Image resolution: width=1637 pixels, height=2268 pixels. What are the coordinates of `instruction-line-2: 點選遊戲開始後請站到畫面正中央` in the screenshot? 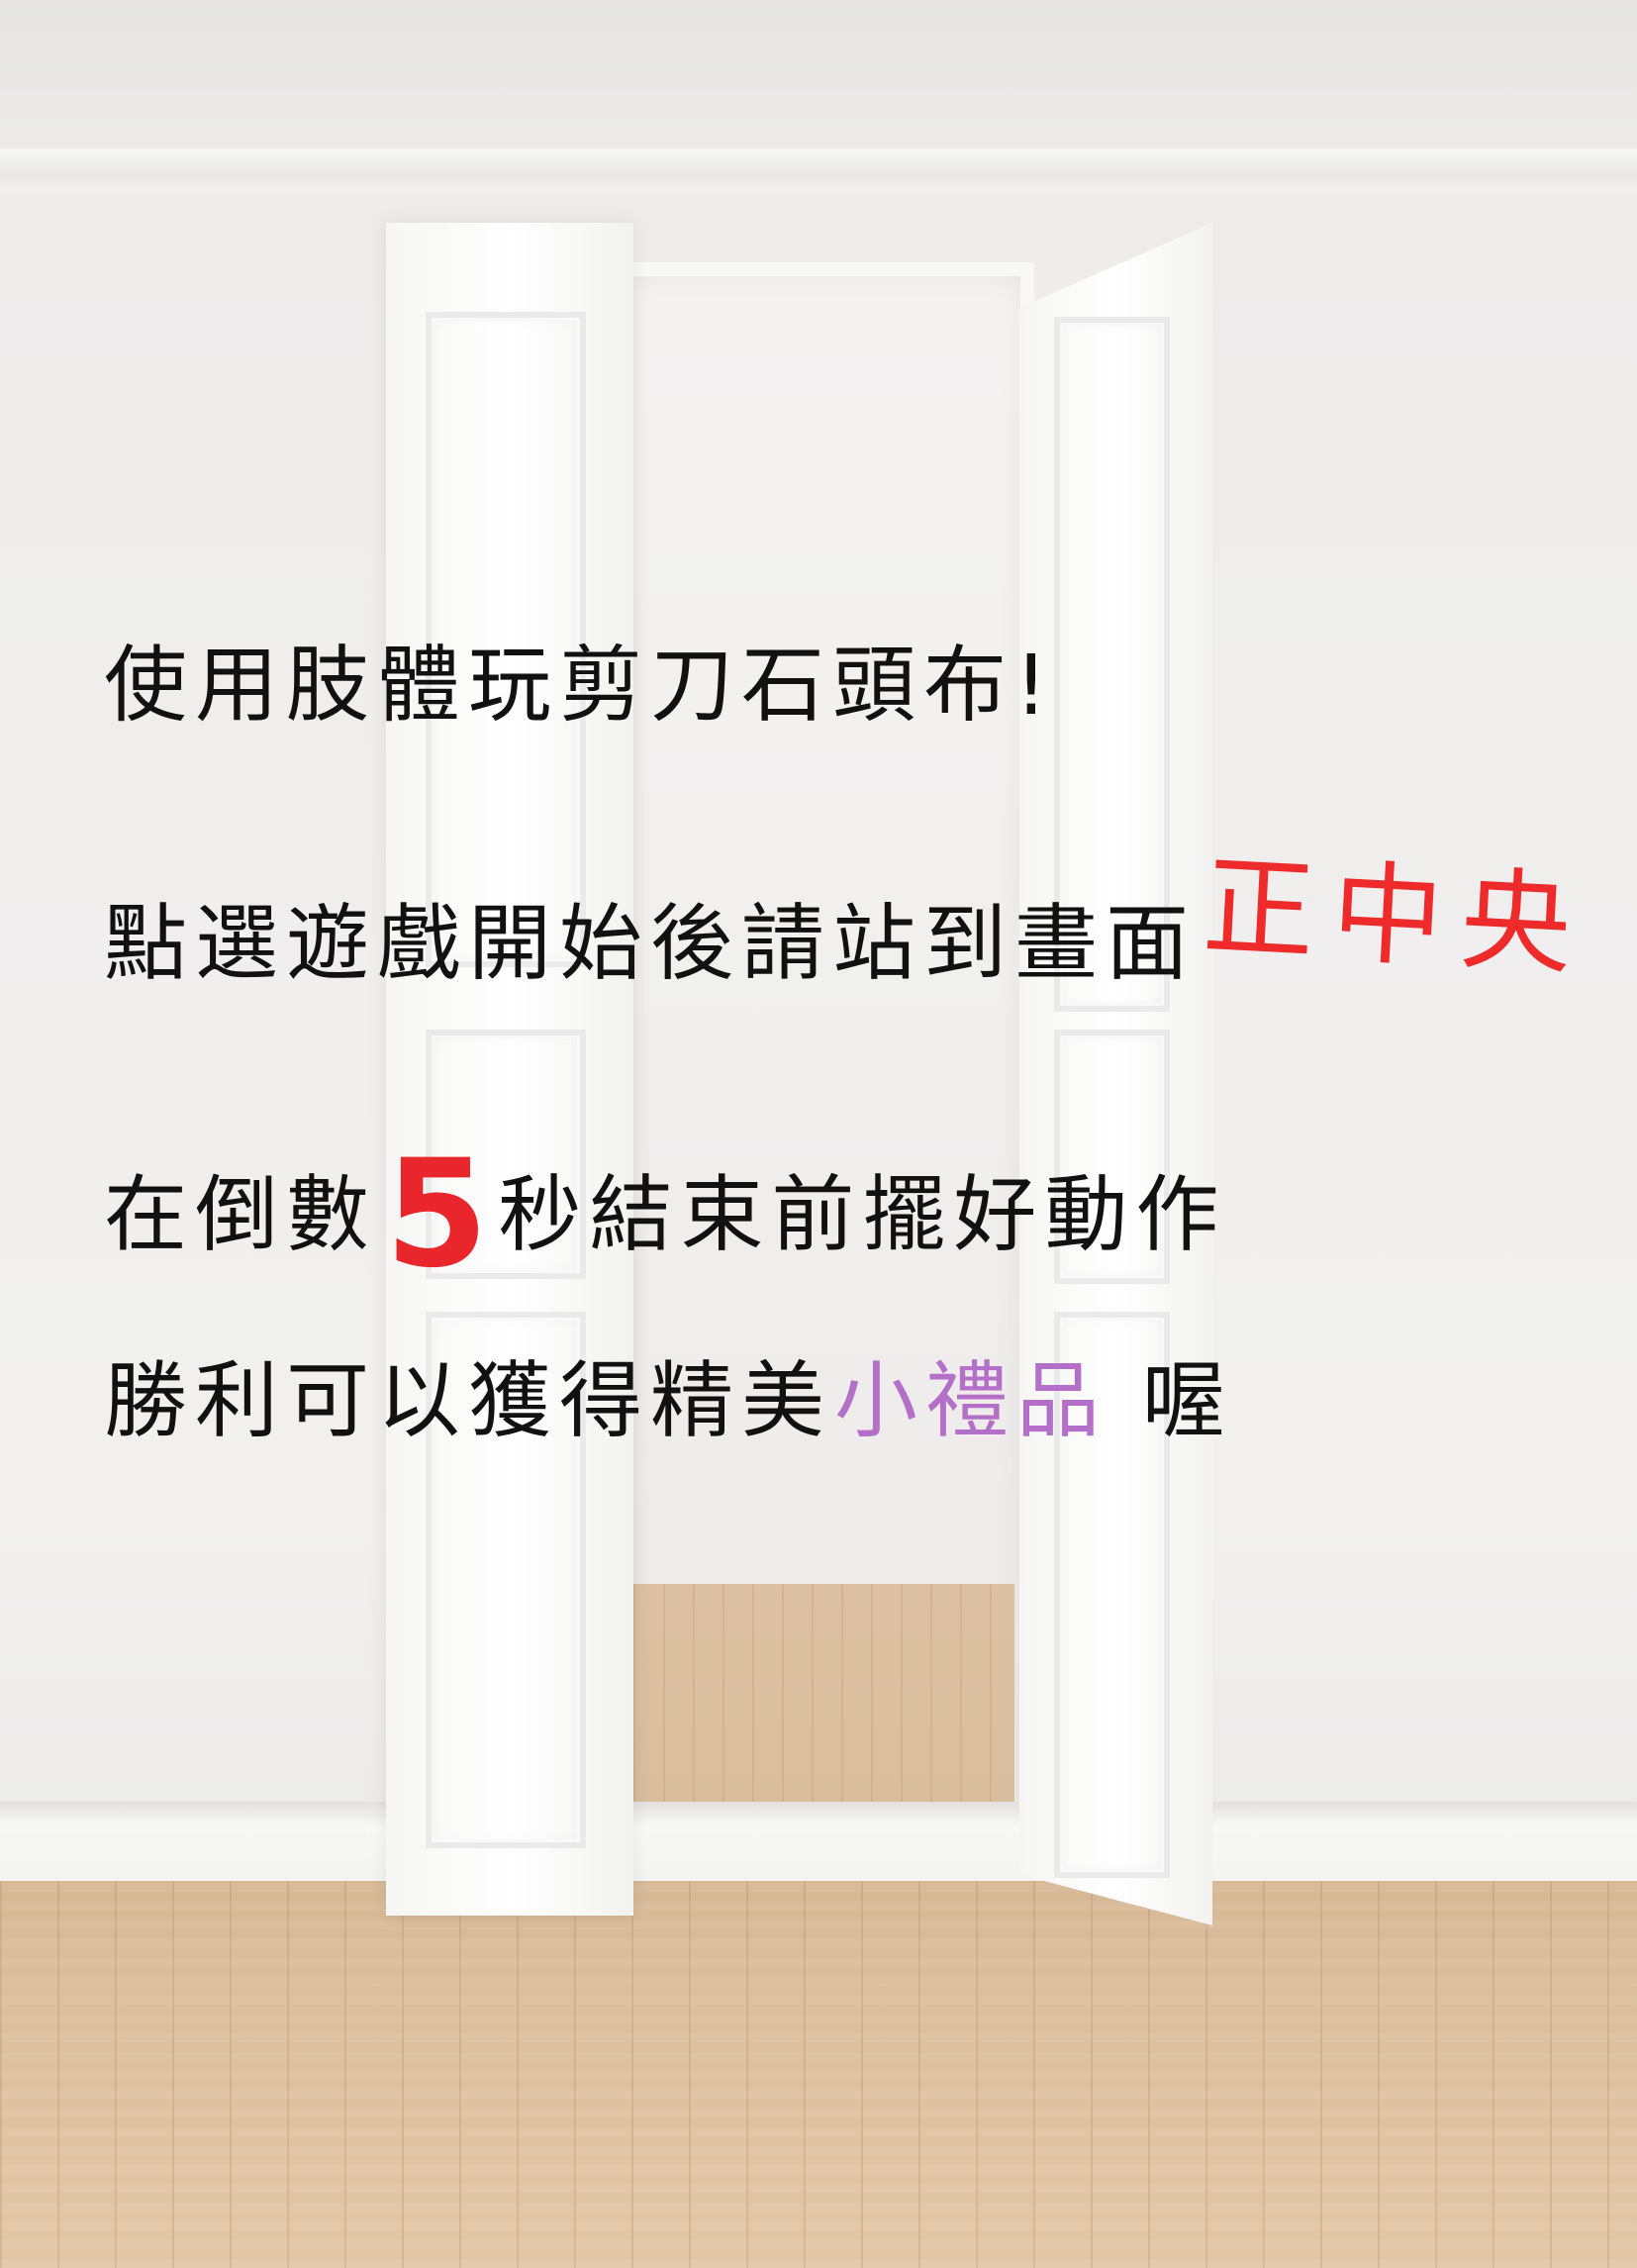 It's located at (848, 917).